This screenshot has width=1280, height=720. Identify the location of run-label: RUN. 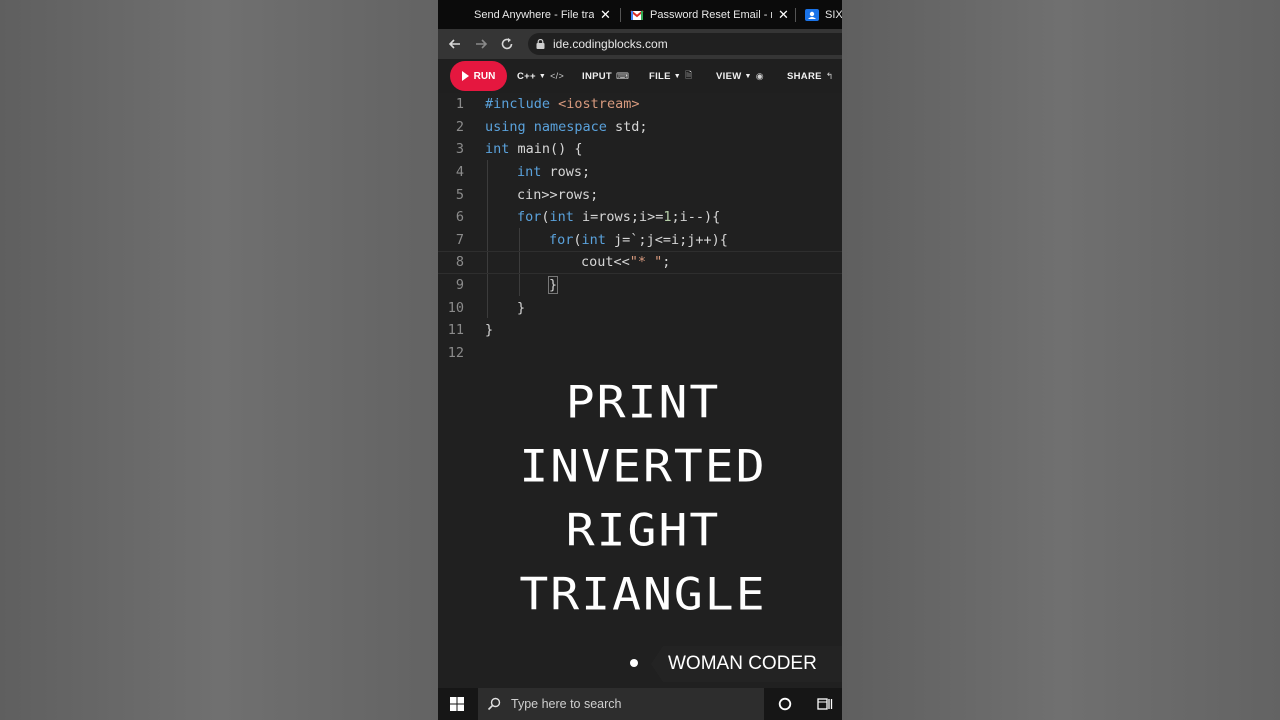
(484, 76).